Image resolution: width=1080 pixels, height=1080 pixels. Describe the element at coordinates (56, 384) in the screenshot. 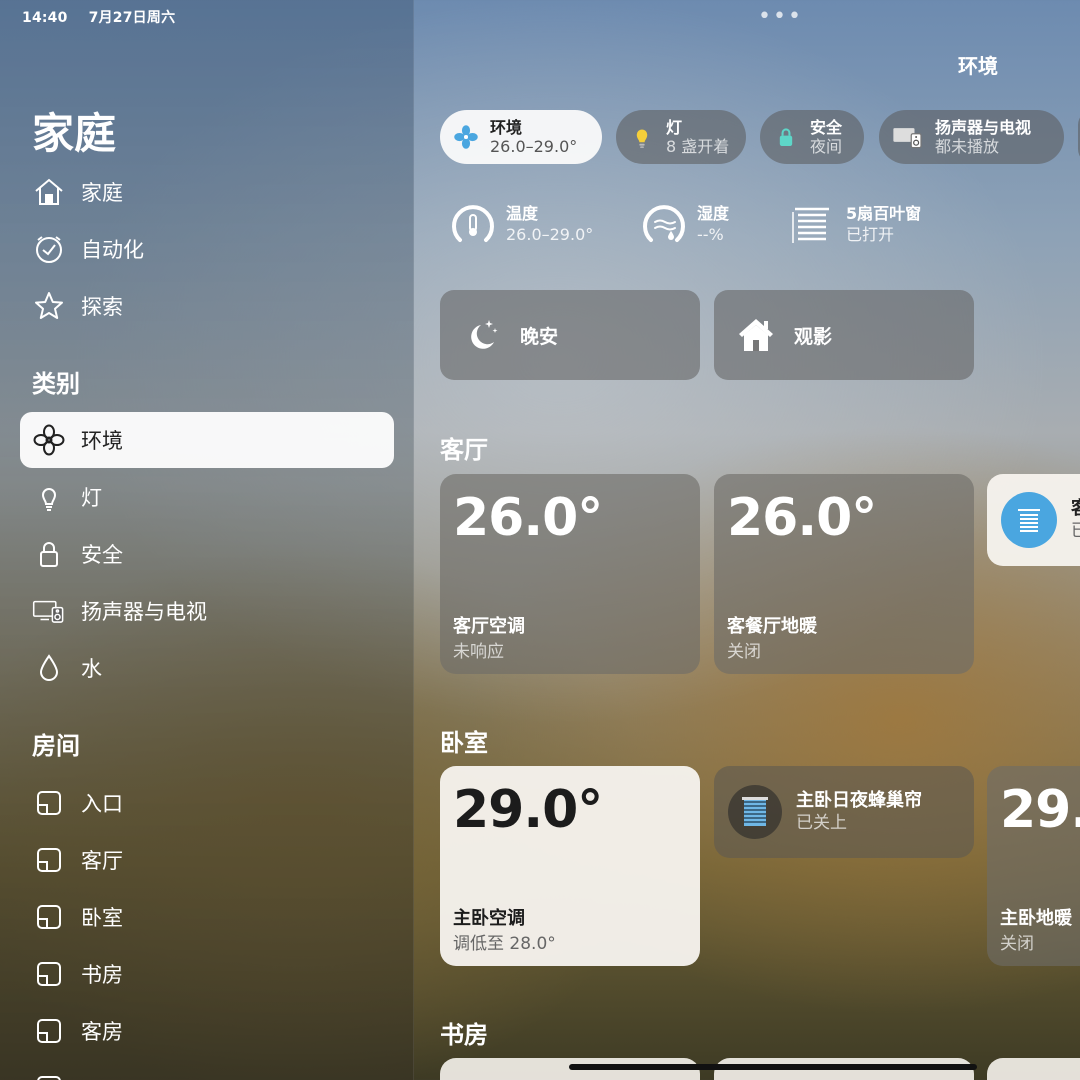

I see `categories-heading: 类别` at that location.